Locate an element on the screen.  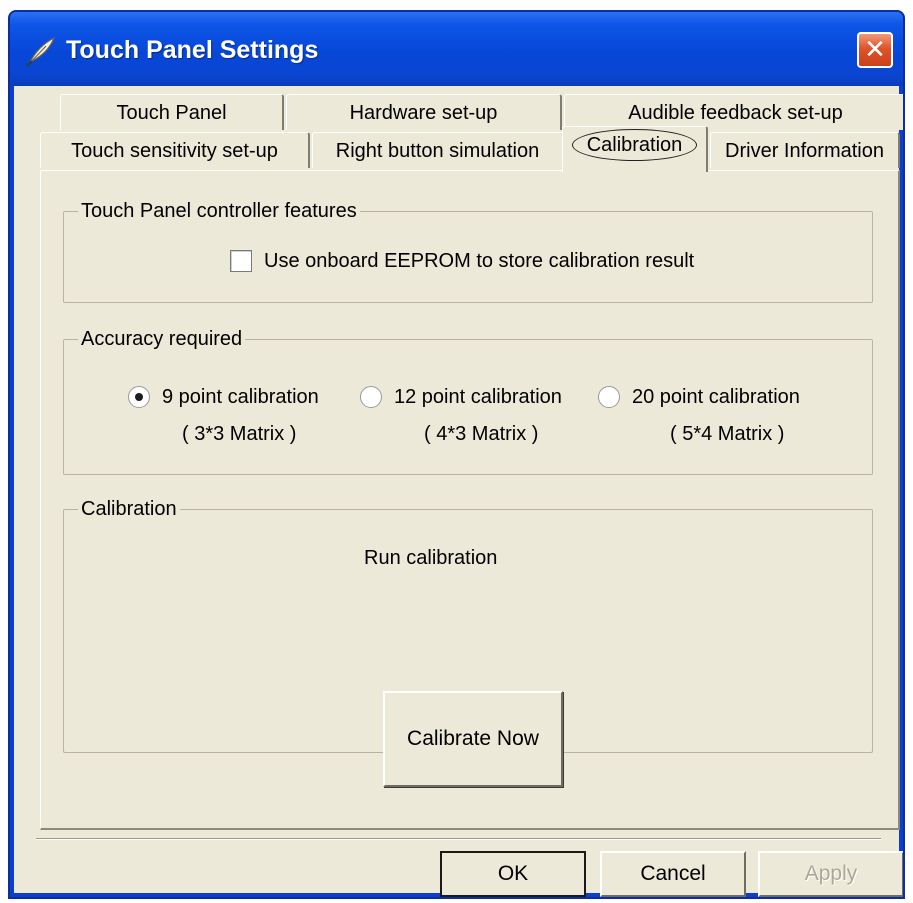
feather-pen-icon is located at coordinates (41, 51).